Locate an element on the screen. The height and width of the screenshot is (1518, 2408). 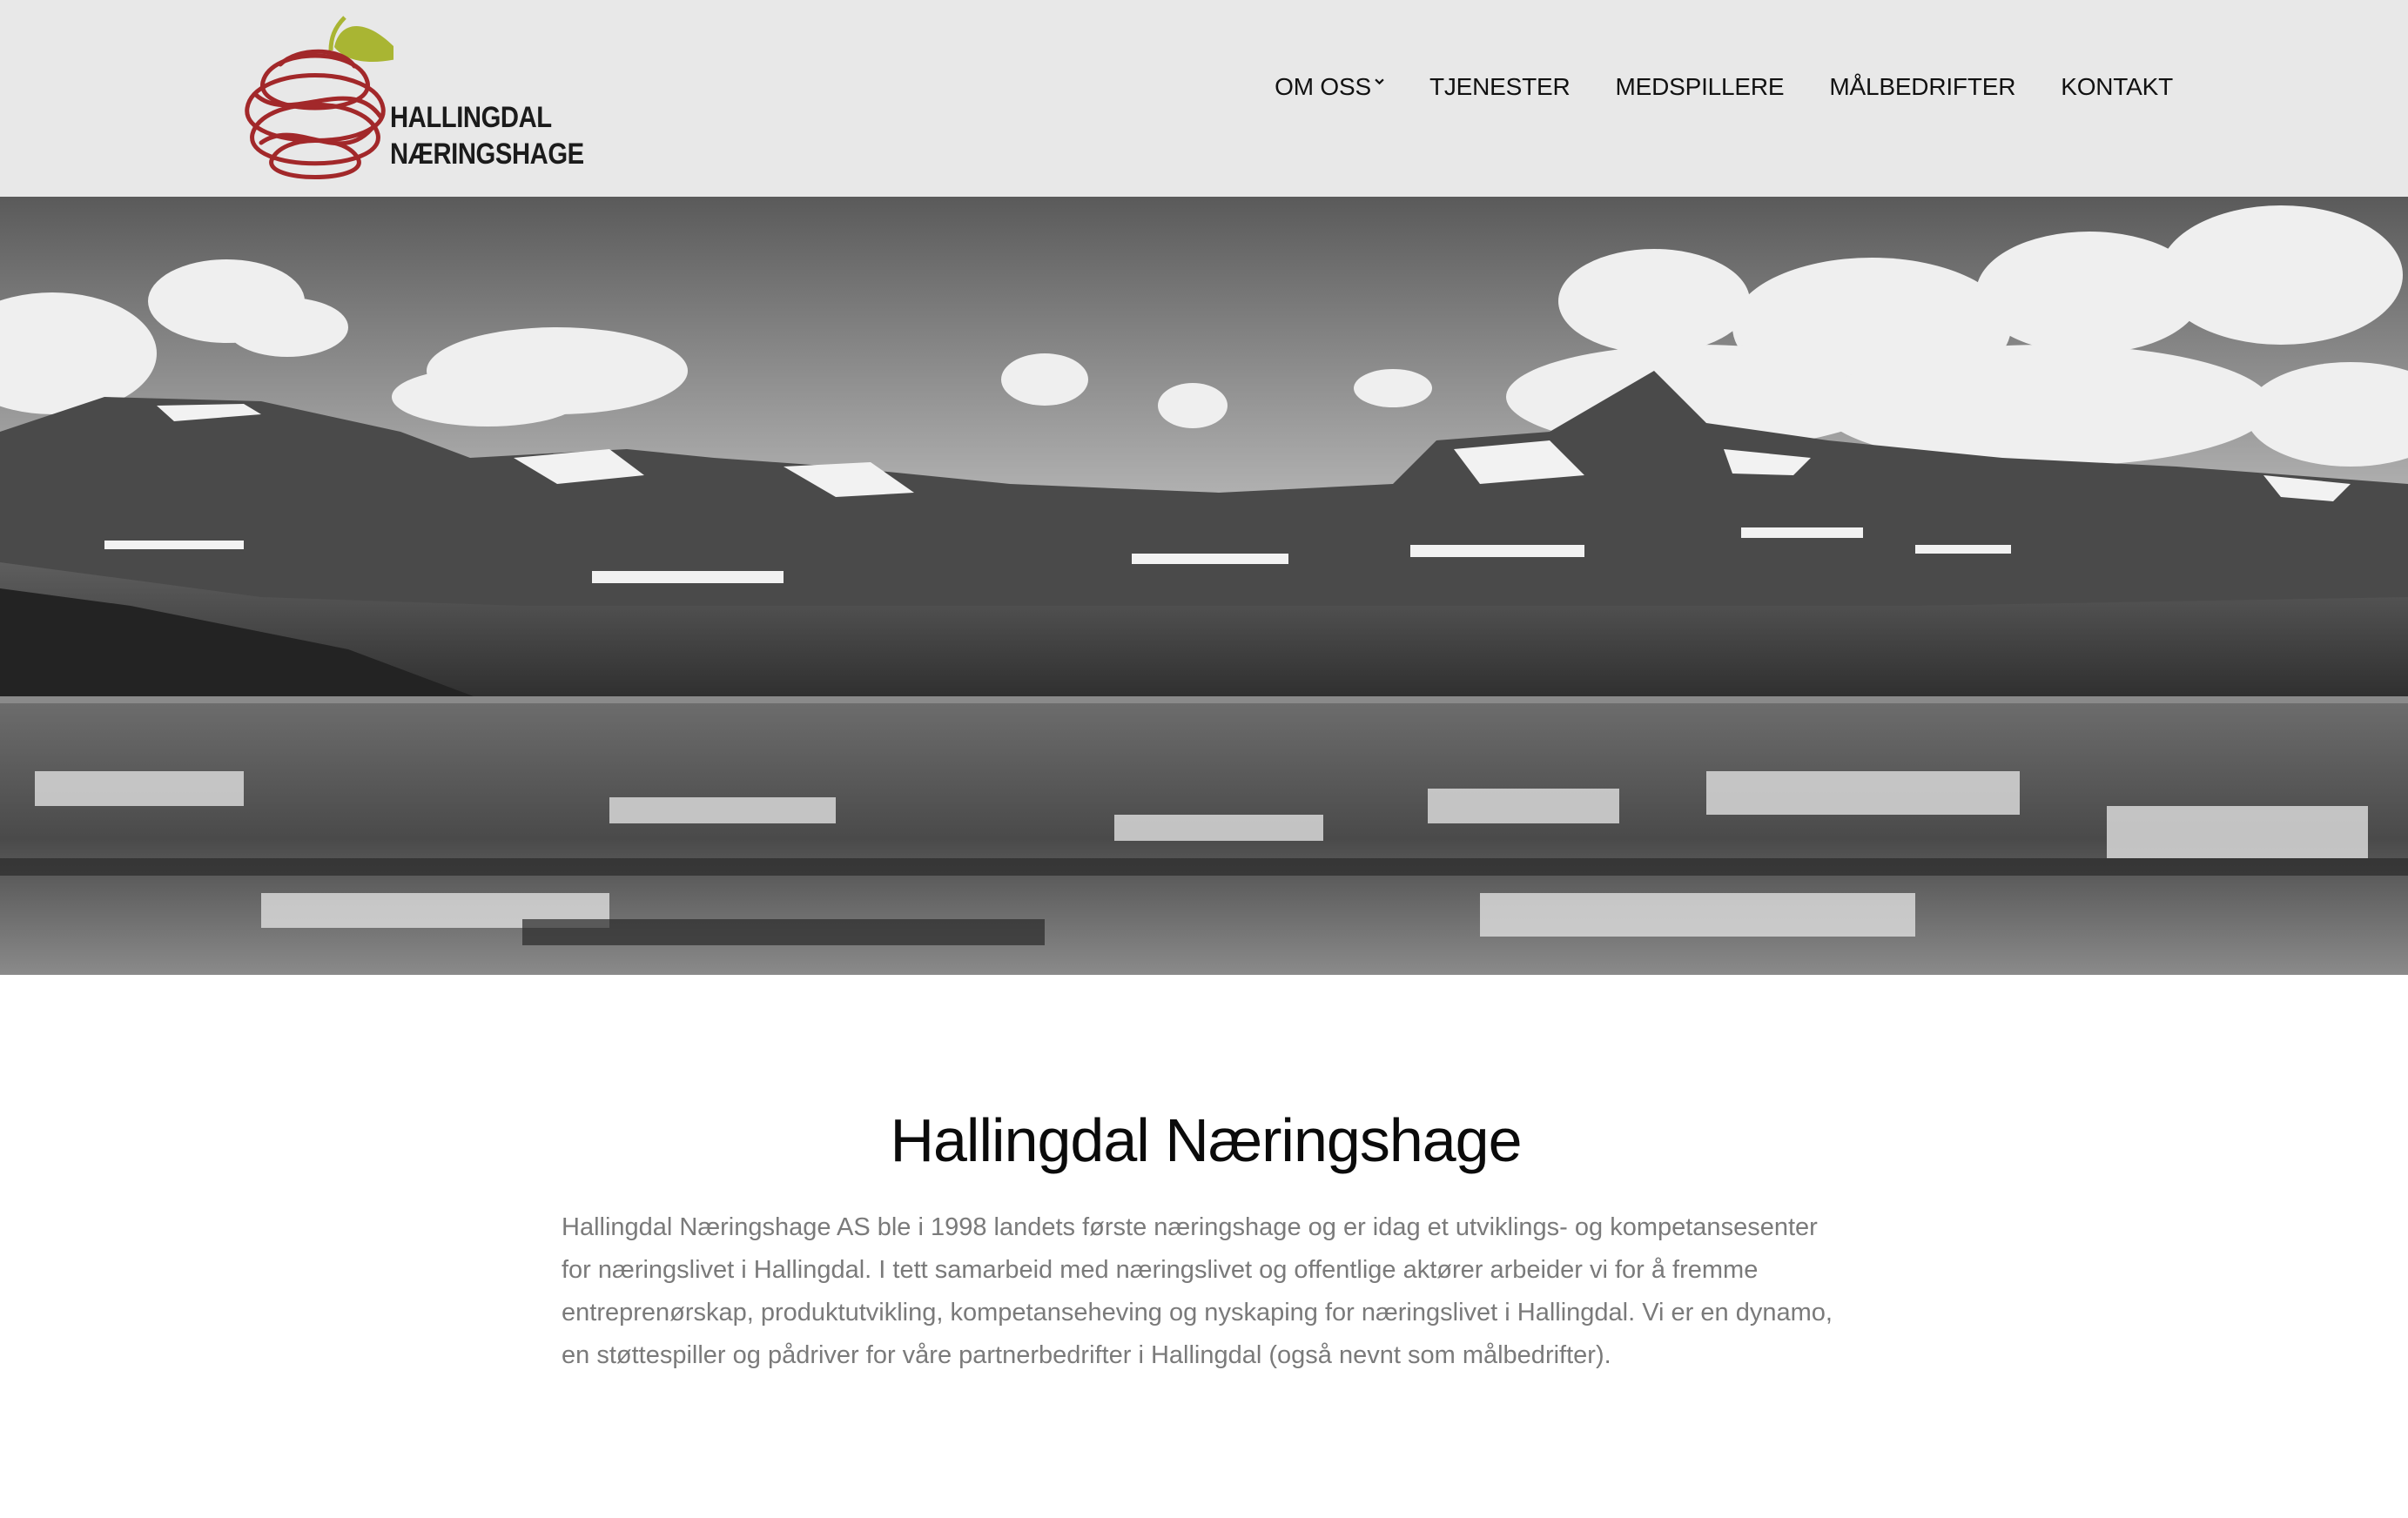
nav-item-malbedrifter: MÅLBEDRIFTER is located at coordinates (1922, 87).